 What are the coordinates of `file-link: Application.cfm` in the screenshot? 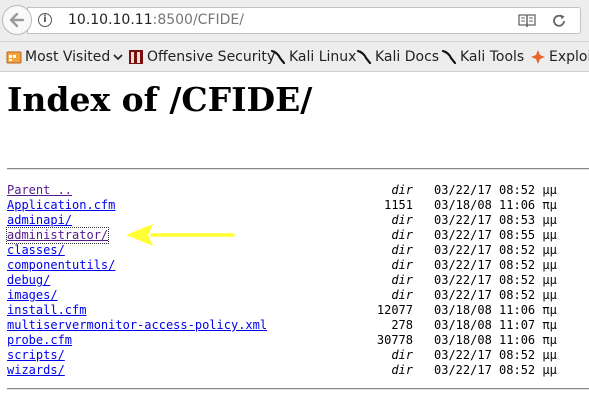 It's located at (61, 205).